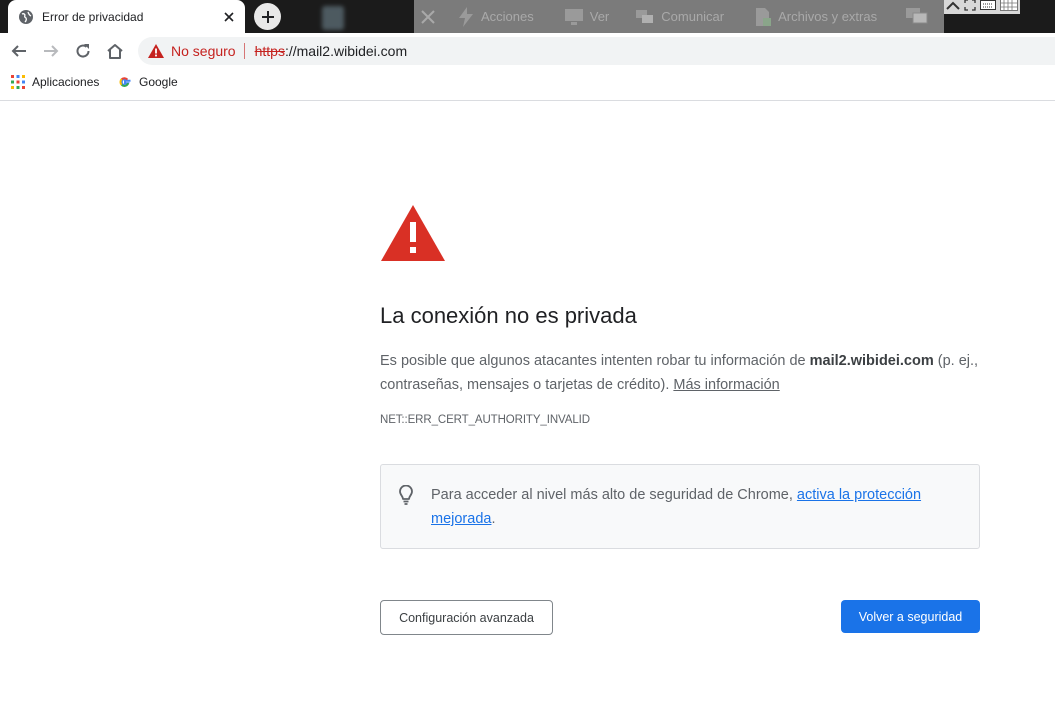  I want to click on home-icon, so click(115, 51).